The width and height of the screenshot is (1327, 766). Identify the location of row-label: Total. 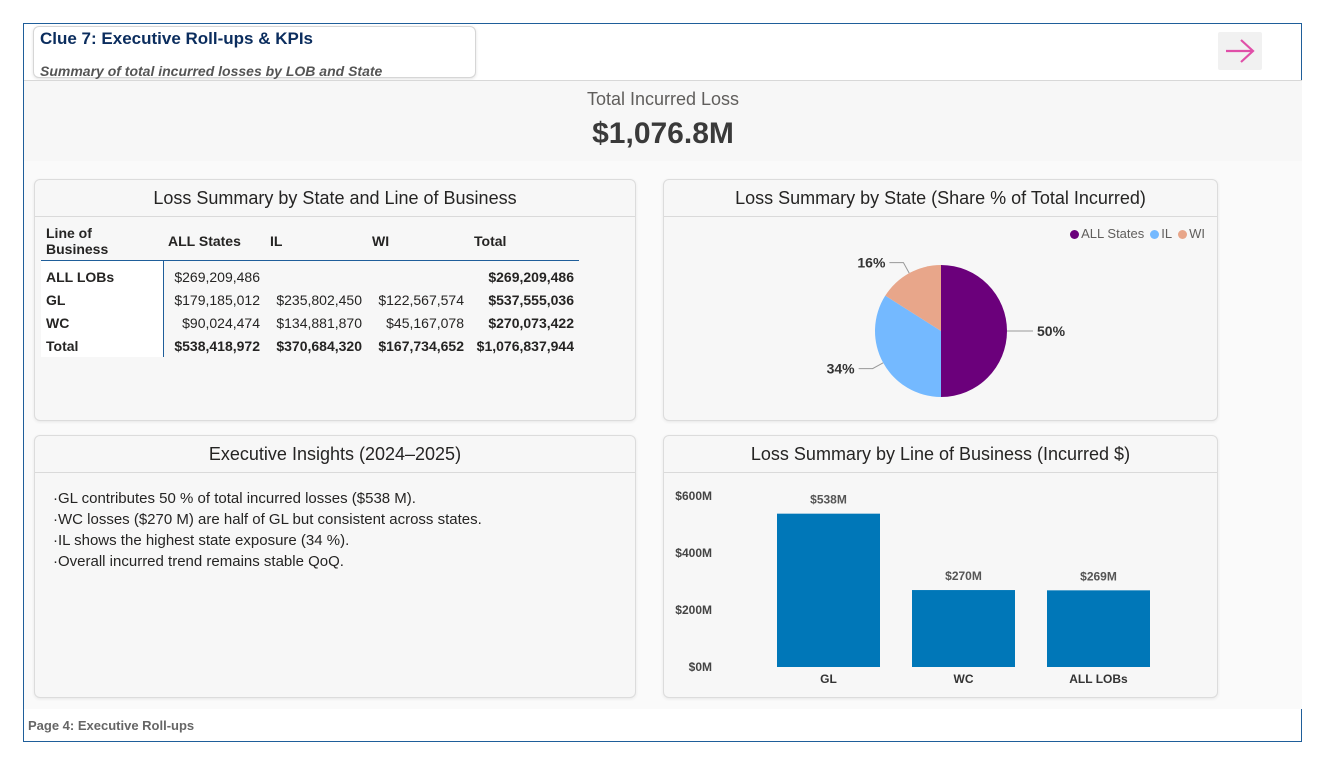
(102, 345).